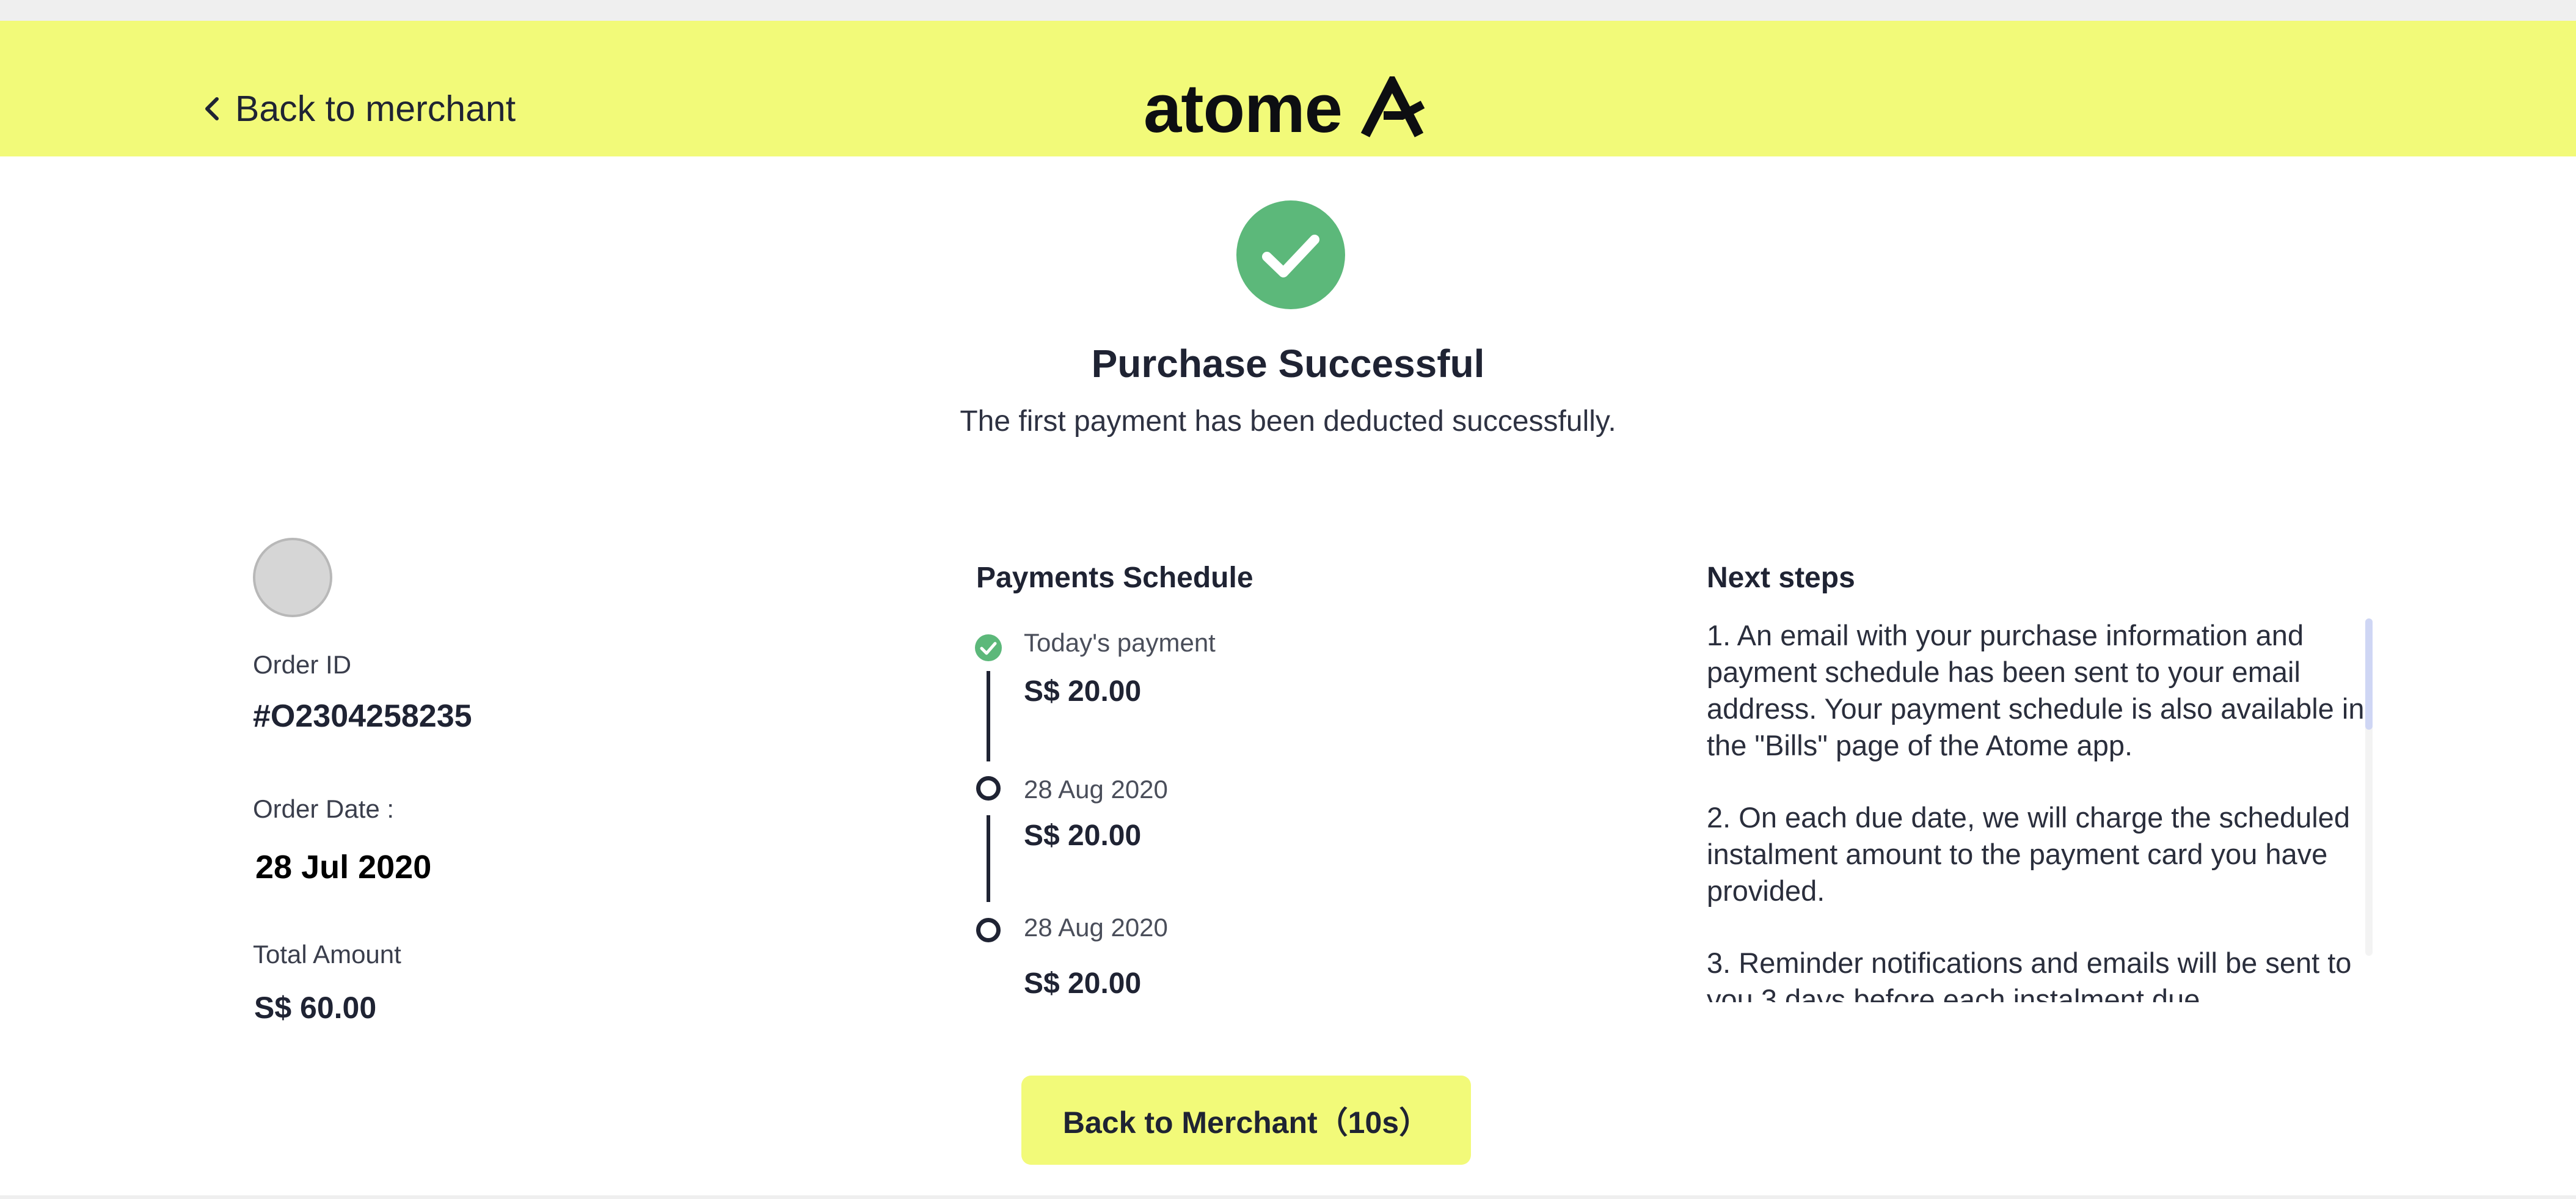 The image size is (2576, 1199). What do you see at coordinates (1781, 578) in the screenshot?
I see `next-steps-title: Next steps` at bounding box center [1781, 578].